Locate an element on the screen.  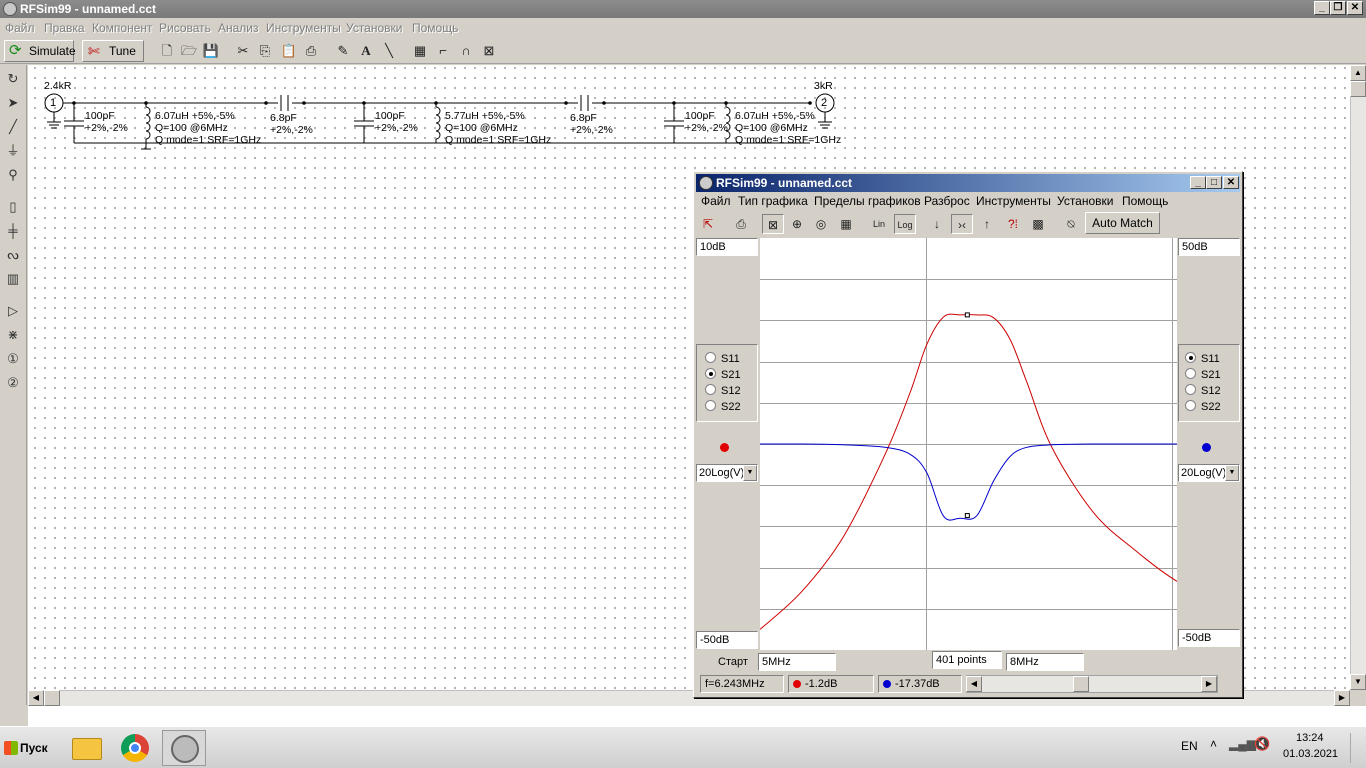
new-file-icon: 🗋 is located at coordinates (167, 51).